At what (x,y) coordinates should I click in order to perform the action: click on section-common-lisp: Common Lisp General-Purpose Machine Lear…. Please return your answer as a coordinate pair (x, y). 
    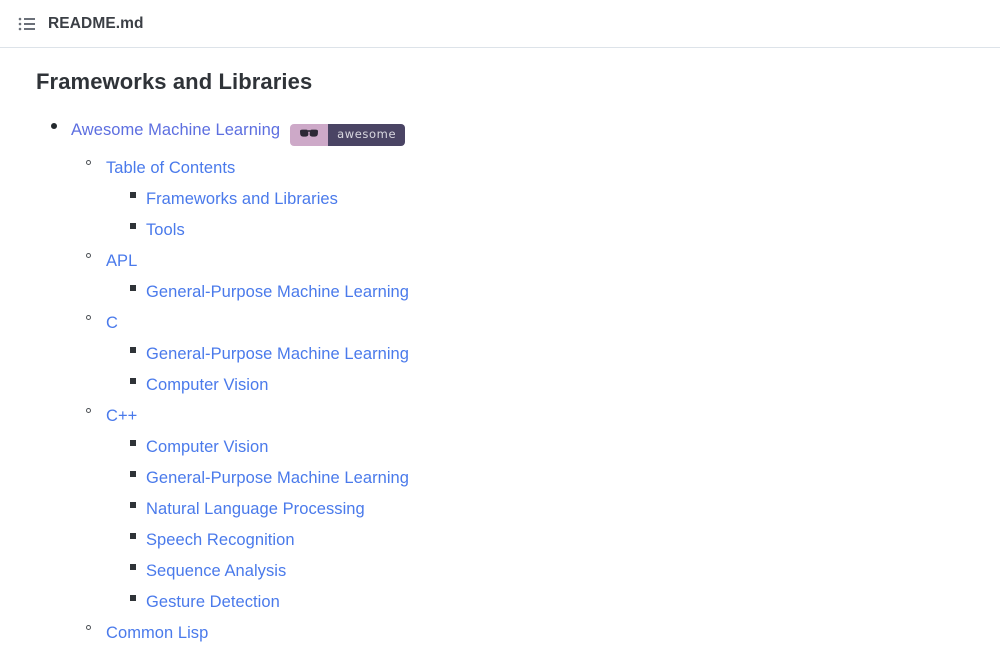
    Looking at the image, I should click on (525, 634).